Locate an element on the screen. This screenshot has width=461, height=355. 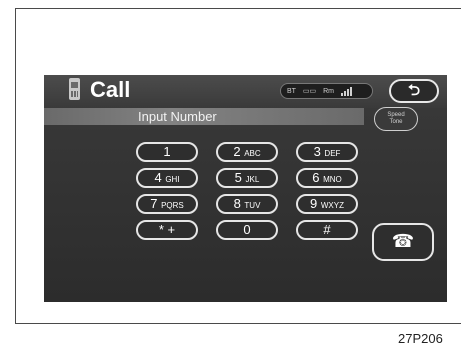
key-7: 7 PQRS is located at coordinates (167, 204).